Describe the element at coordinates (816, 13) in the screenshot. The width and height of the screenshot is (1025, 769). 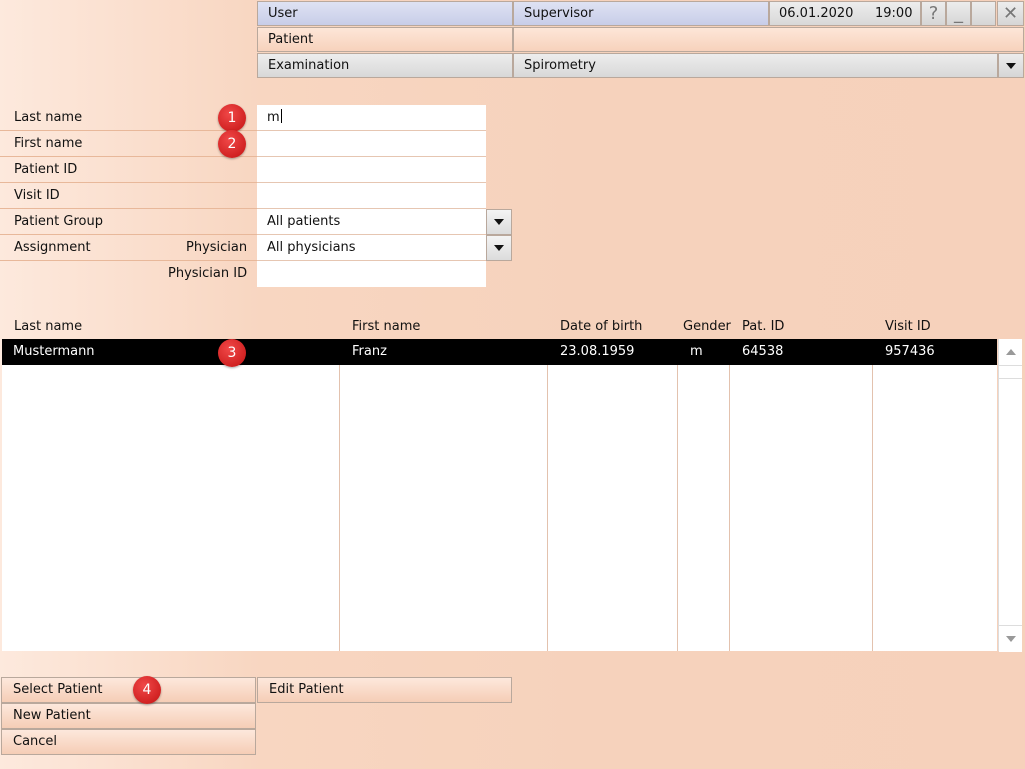
I see `date-value: 06.01.2020` at that location.